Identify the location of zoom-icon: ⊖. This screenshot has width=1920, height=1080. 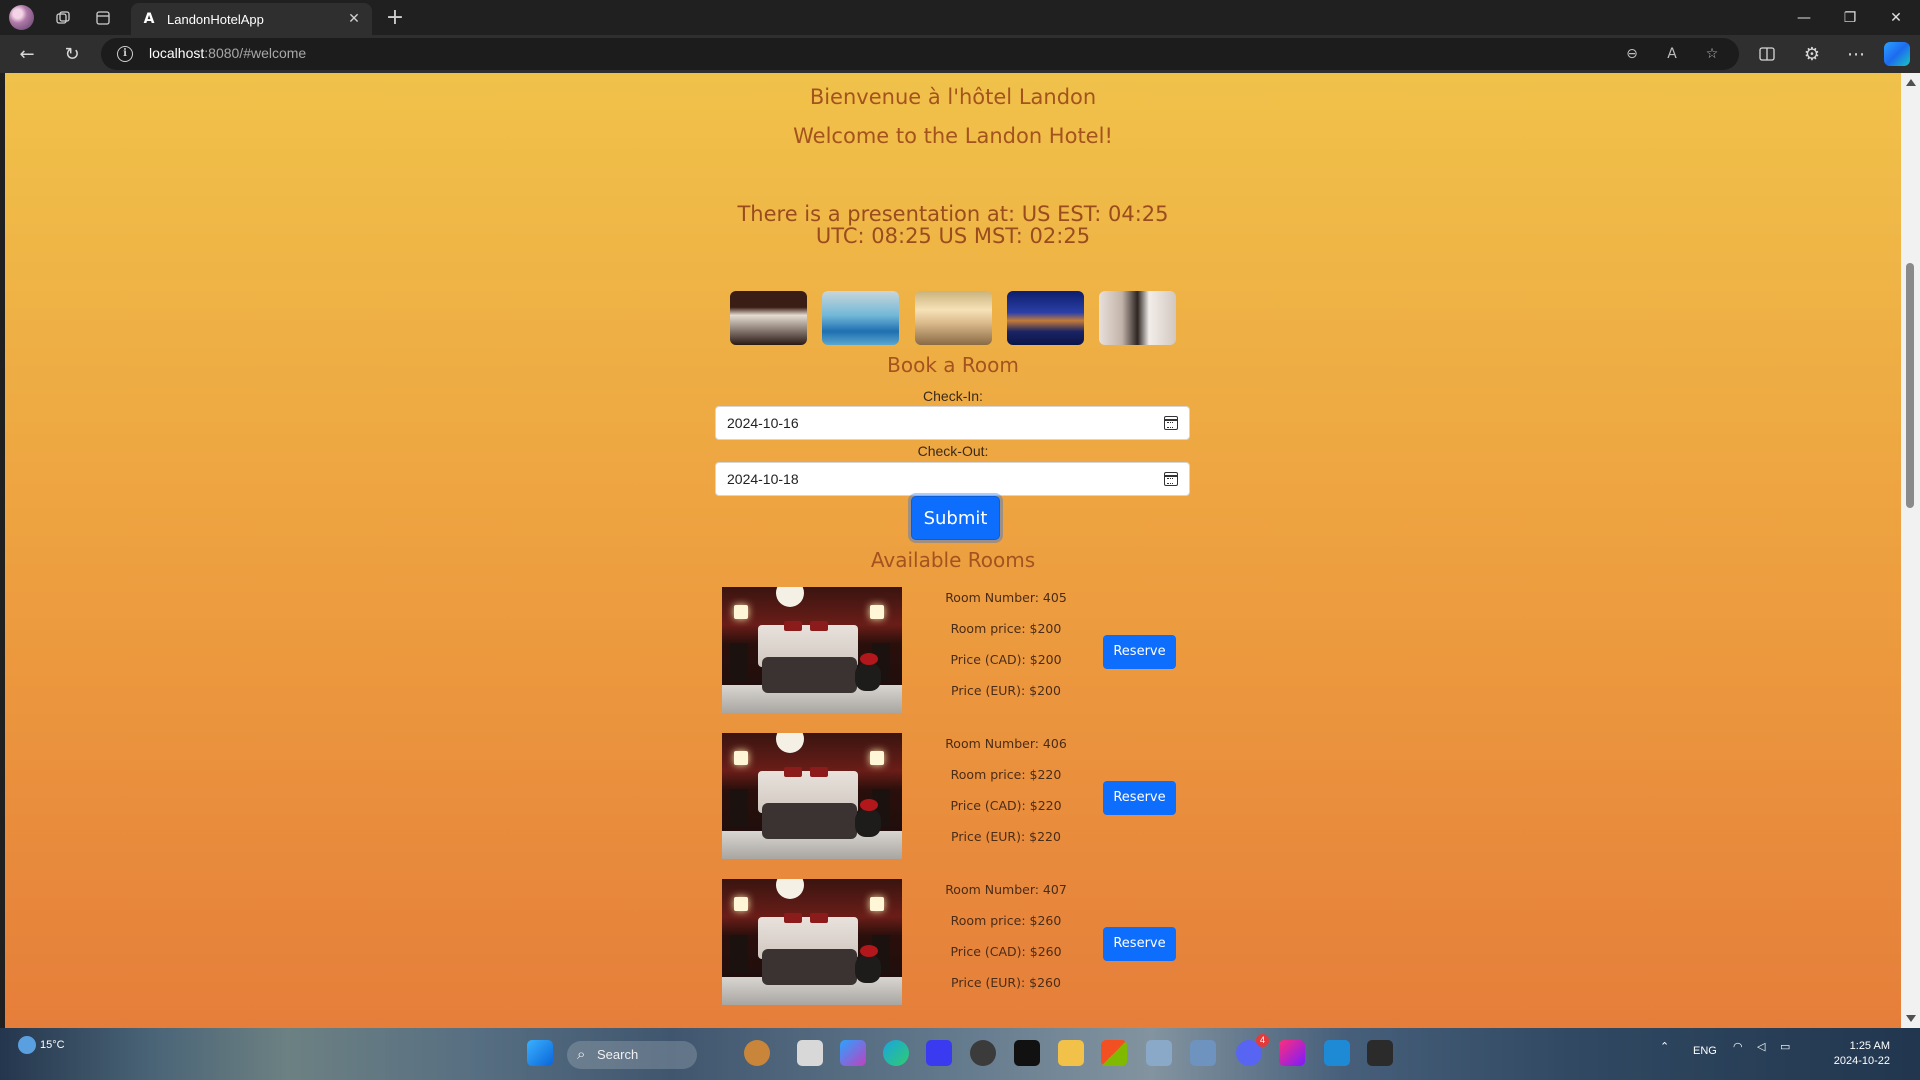
(1632, 54).